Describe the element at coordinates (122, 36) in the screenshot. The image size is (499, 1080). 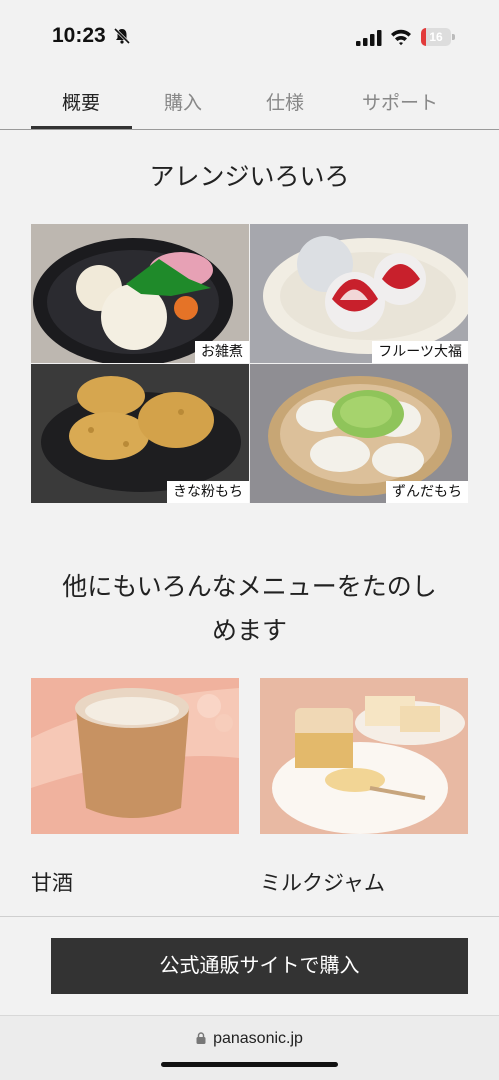
I see `bell-slash-icon` at that location.